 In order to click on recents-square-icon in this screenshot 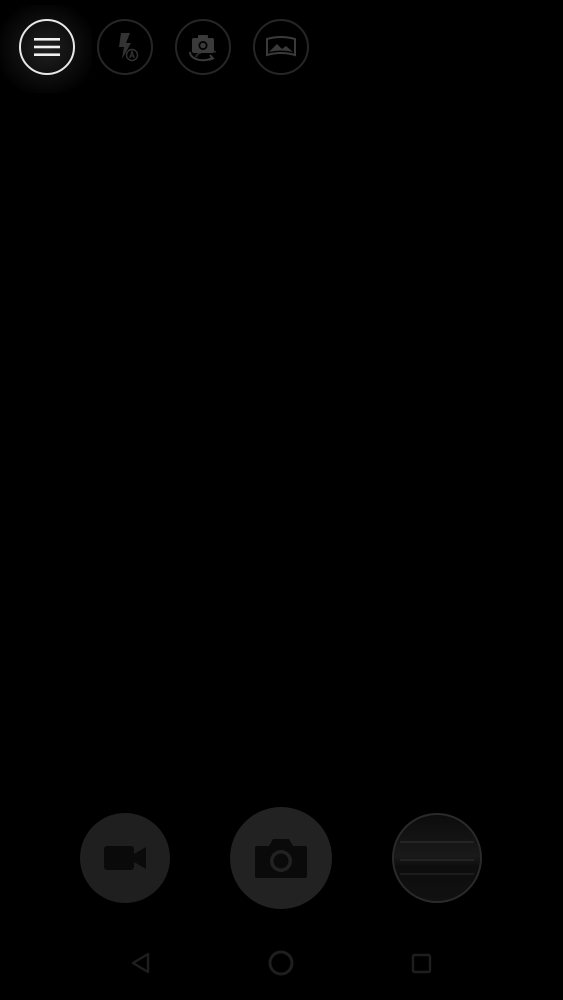, I will do `click(421, 963)`.